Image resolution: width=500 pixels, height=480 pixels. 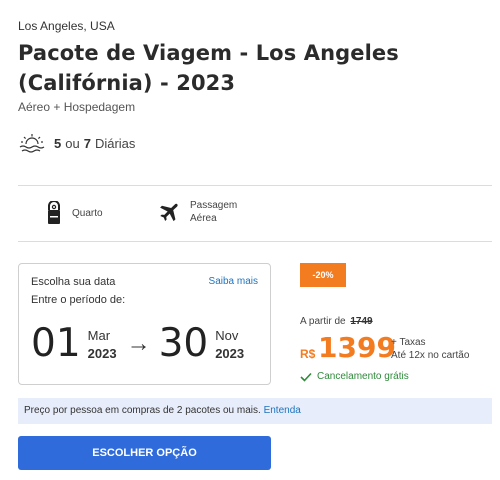 I want to click on end-month: Nov, so click(x=227, y=335).